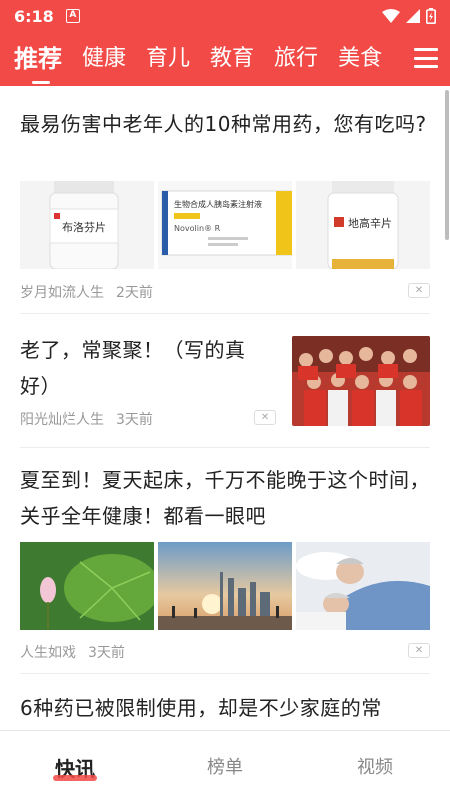 This screenshot has height=800, width=450. What do you see at coordinates (413, 16) in the screenshot?
I see `signal-icon` at bounding box center [413, 16].